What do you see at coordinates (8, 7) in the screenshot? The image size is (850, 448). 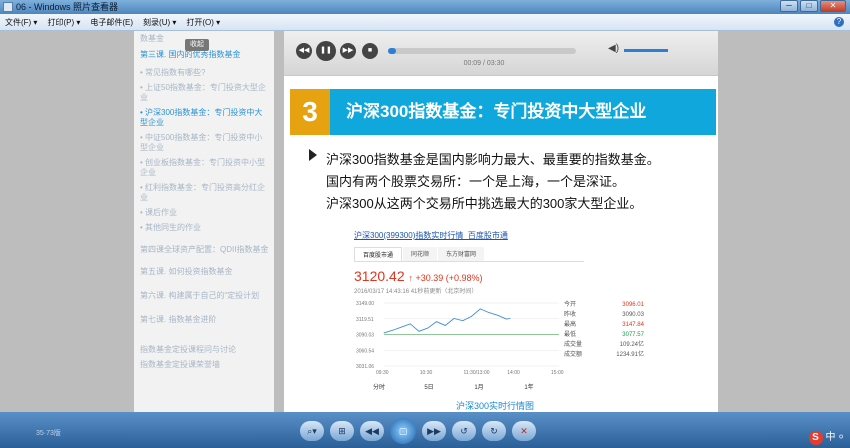 I see `photo-viewer-icon` at bounding box center [8, 7].